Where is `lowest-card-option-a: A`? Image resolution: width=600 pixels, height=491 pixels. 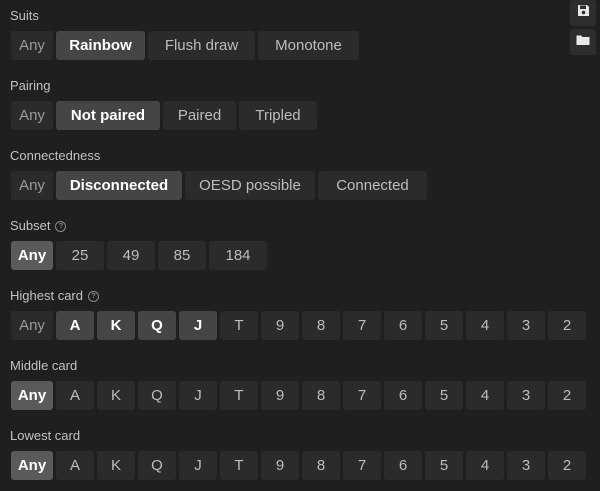 lowest-card-option-a: A is located at coordinates (75, 465).